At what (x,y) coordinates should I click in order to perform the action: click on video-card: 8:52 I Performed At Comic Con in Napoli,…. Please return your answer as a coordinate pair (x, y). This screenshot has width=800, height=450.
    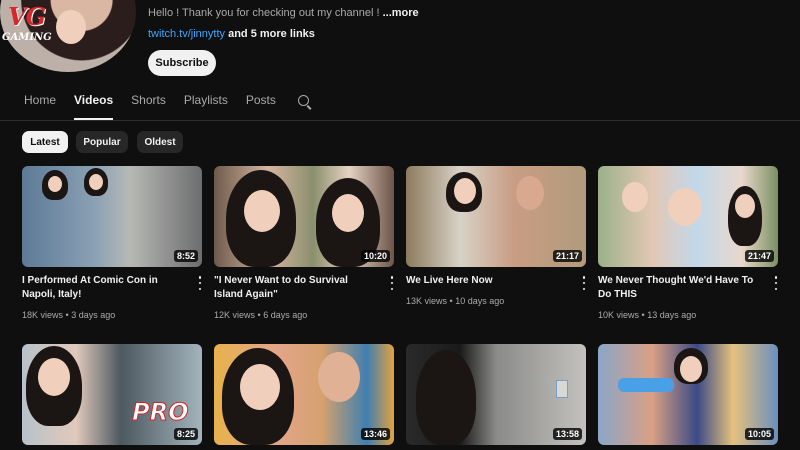
    Looking at the image, I should click on (112, 243).